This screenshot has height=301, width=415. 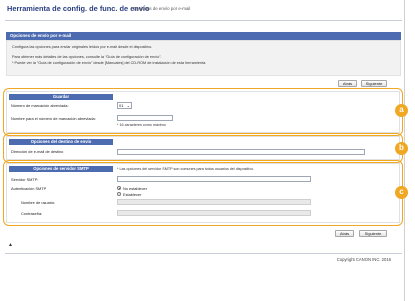 I want to click on section-title: Opciones de envío por e-mail, so click(x=41, y=35).